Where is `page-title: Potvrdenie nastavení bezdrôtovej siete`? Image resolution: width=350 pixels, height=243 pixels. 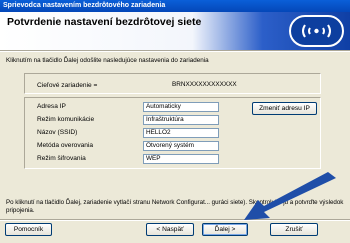
page-title: Potvrdenie nastavení bezdrôtovej siete is located at coordinates (104, 22).